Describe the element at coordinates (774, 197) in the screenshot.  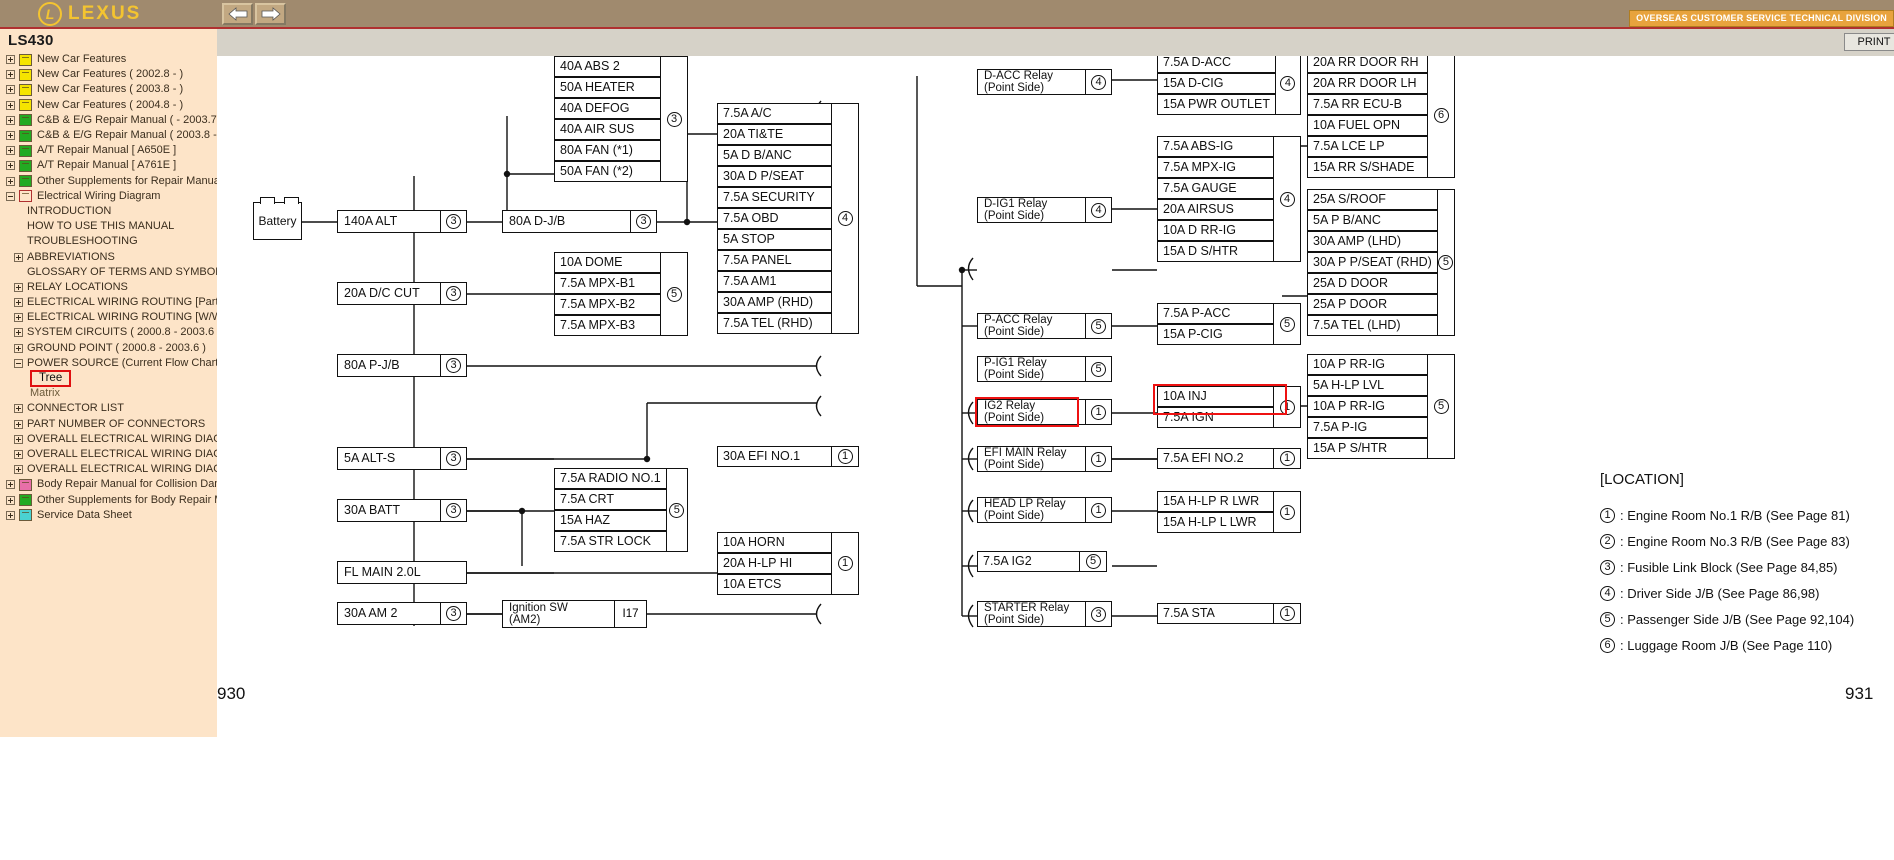
I see `fuse-cell: 7.5A SECURITY` at that location.